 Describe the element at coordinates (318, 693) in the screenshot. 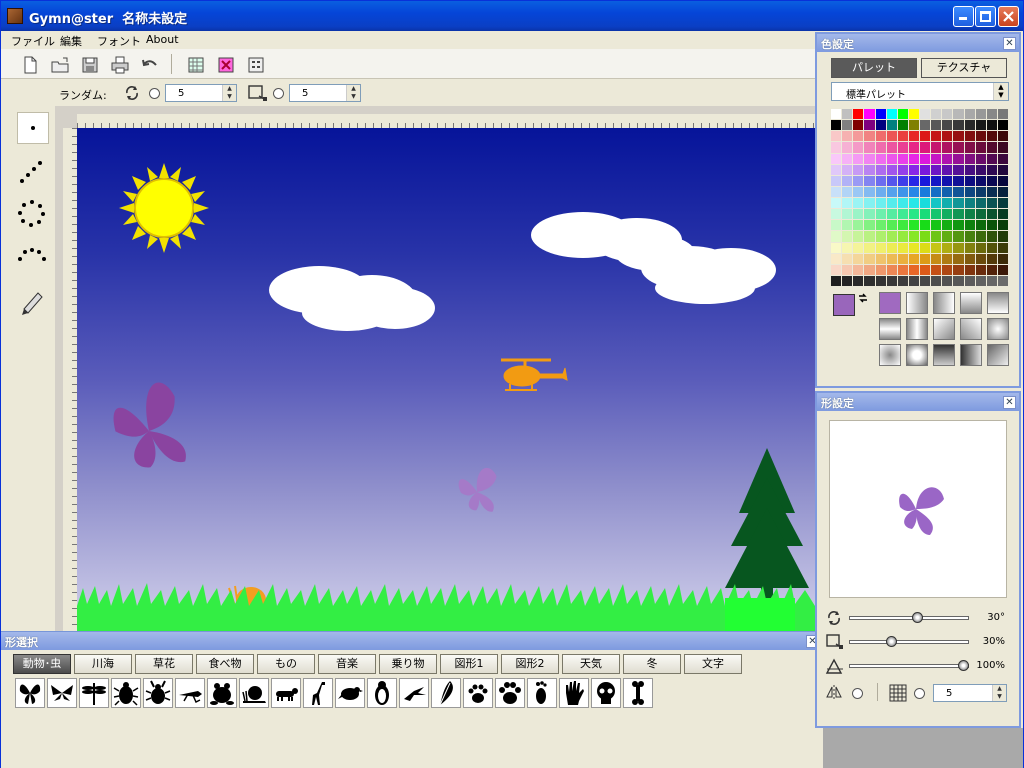

I see `shape-giraffe` at that location.